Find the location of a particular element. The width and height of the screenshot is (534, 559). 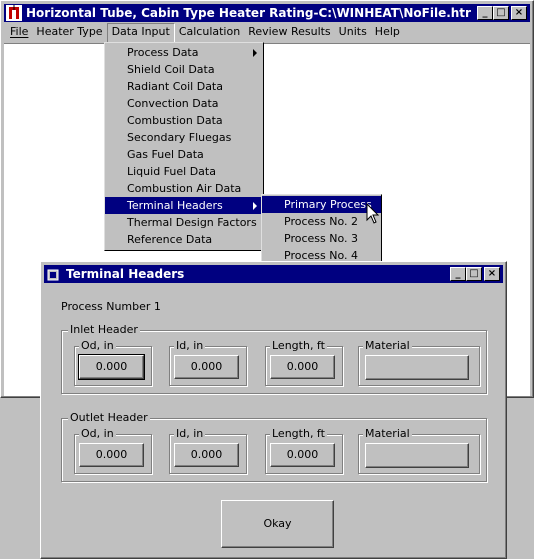

dialog-close-button: × is located at coordinates (492, 274).